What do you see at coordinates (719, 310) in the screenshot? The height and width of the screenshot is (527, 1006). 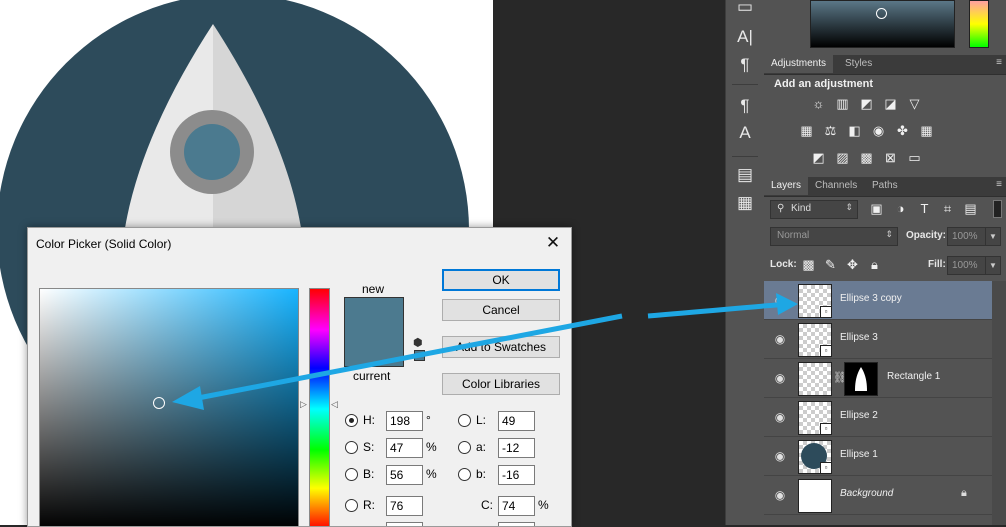 I see `arrow-tail-segment` at bounding box center [719, 310].